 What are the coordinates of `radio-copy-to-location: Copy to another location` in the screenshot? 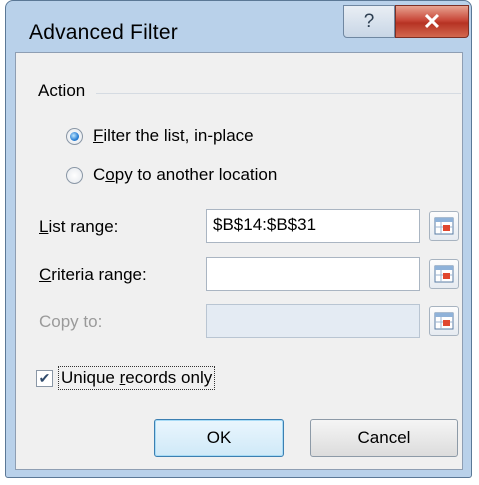 It's located at (171, 175).